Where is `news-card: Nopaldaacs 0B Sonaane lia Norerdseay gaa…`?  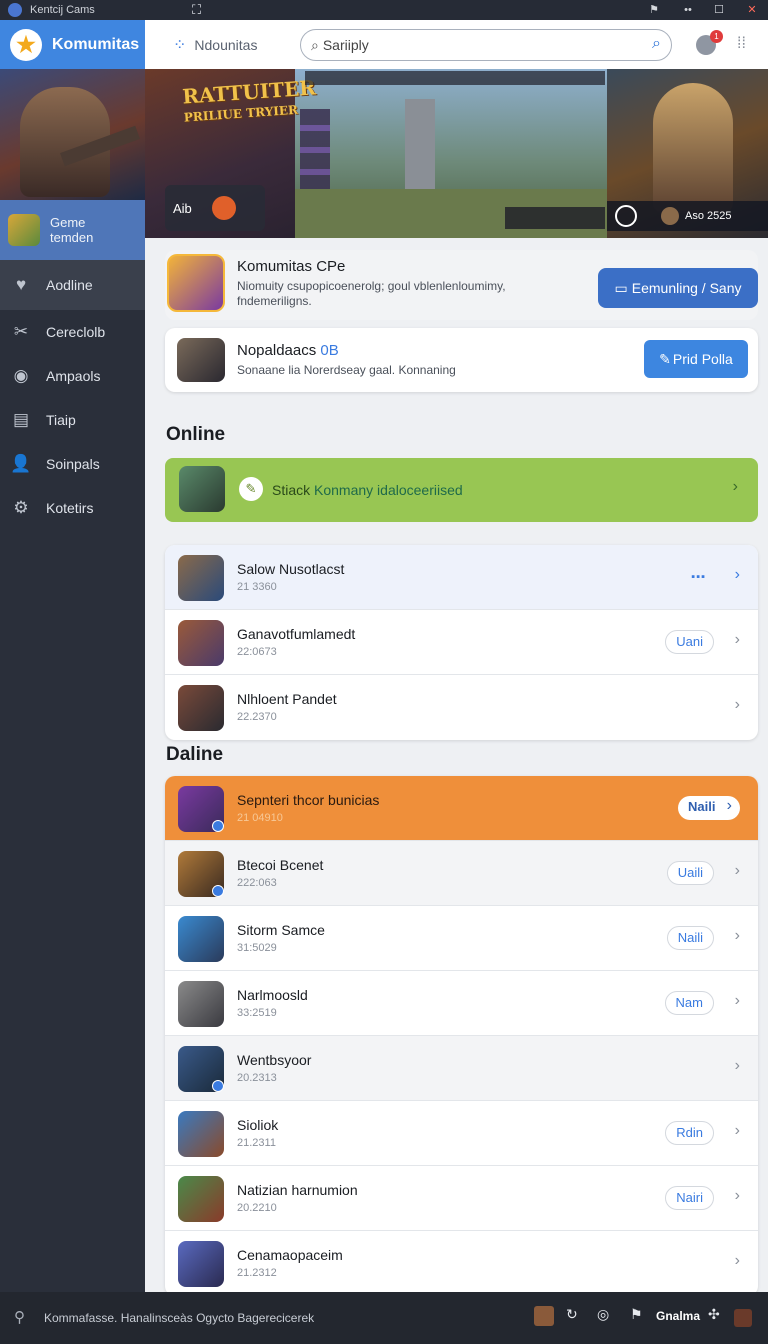 news-card: Nopaldaacs 0B Sonaane lia Norerdseay gaa… is located at coordinates (461, 360).